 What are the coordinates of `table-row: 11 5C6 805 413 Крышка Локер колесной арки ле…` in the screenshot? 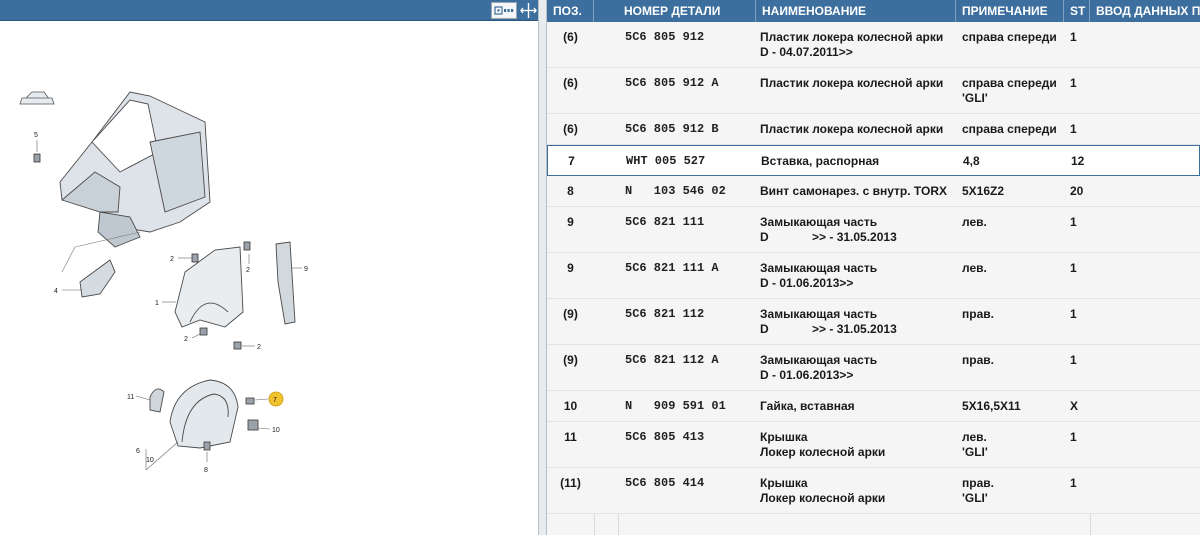 It's located at (873, 445).